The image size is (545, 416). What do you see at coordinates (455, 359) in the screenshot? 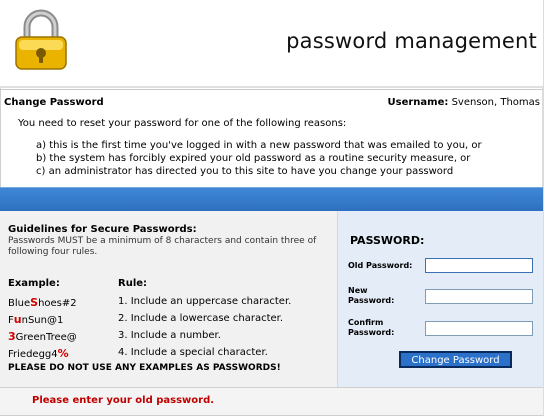
I see `change-password-button: Change Password` at bounding box center [455, 359].